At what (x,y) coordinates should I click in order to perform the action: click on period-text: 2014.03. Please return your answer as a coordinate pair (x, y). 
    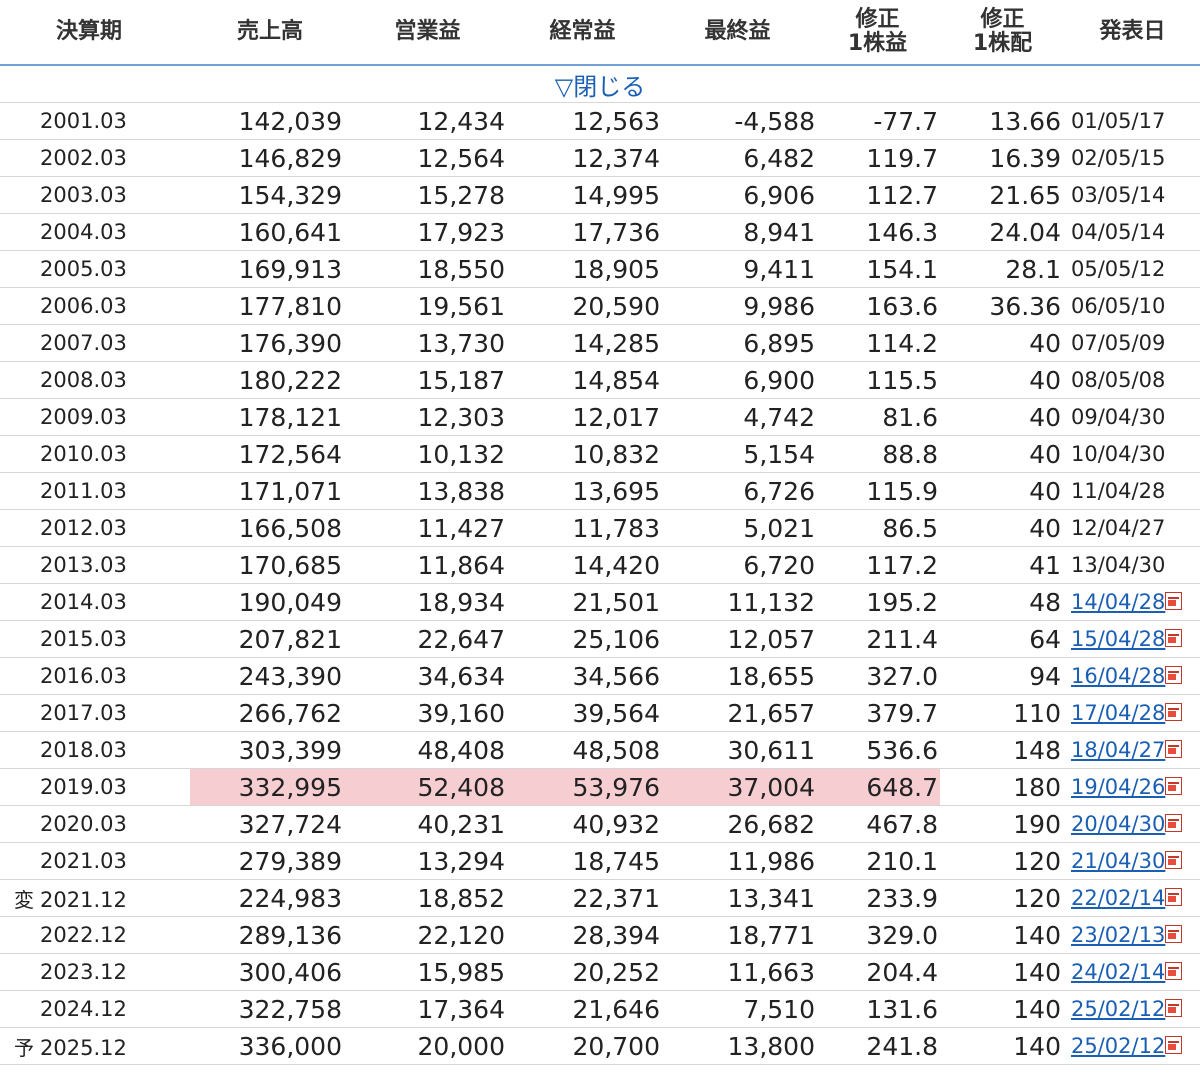
    Looking at the image, I should click on (83, 602).